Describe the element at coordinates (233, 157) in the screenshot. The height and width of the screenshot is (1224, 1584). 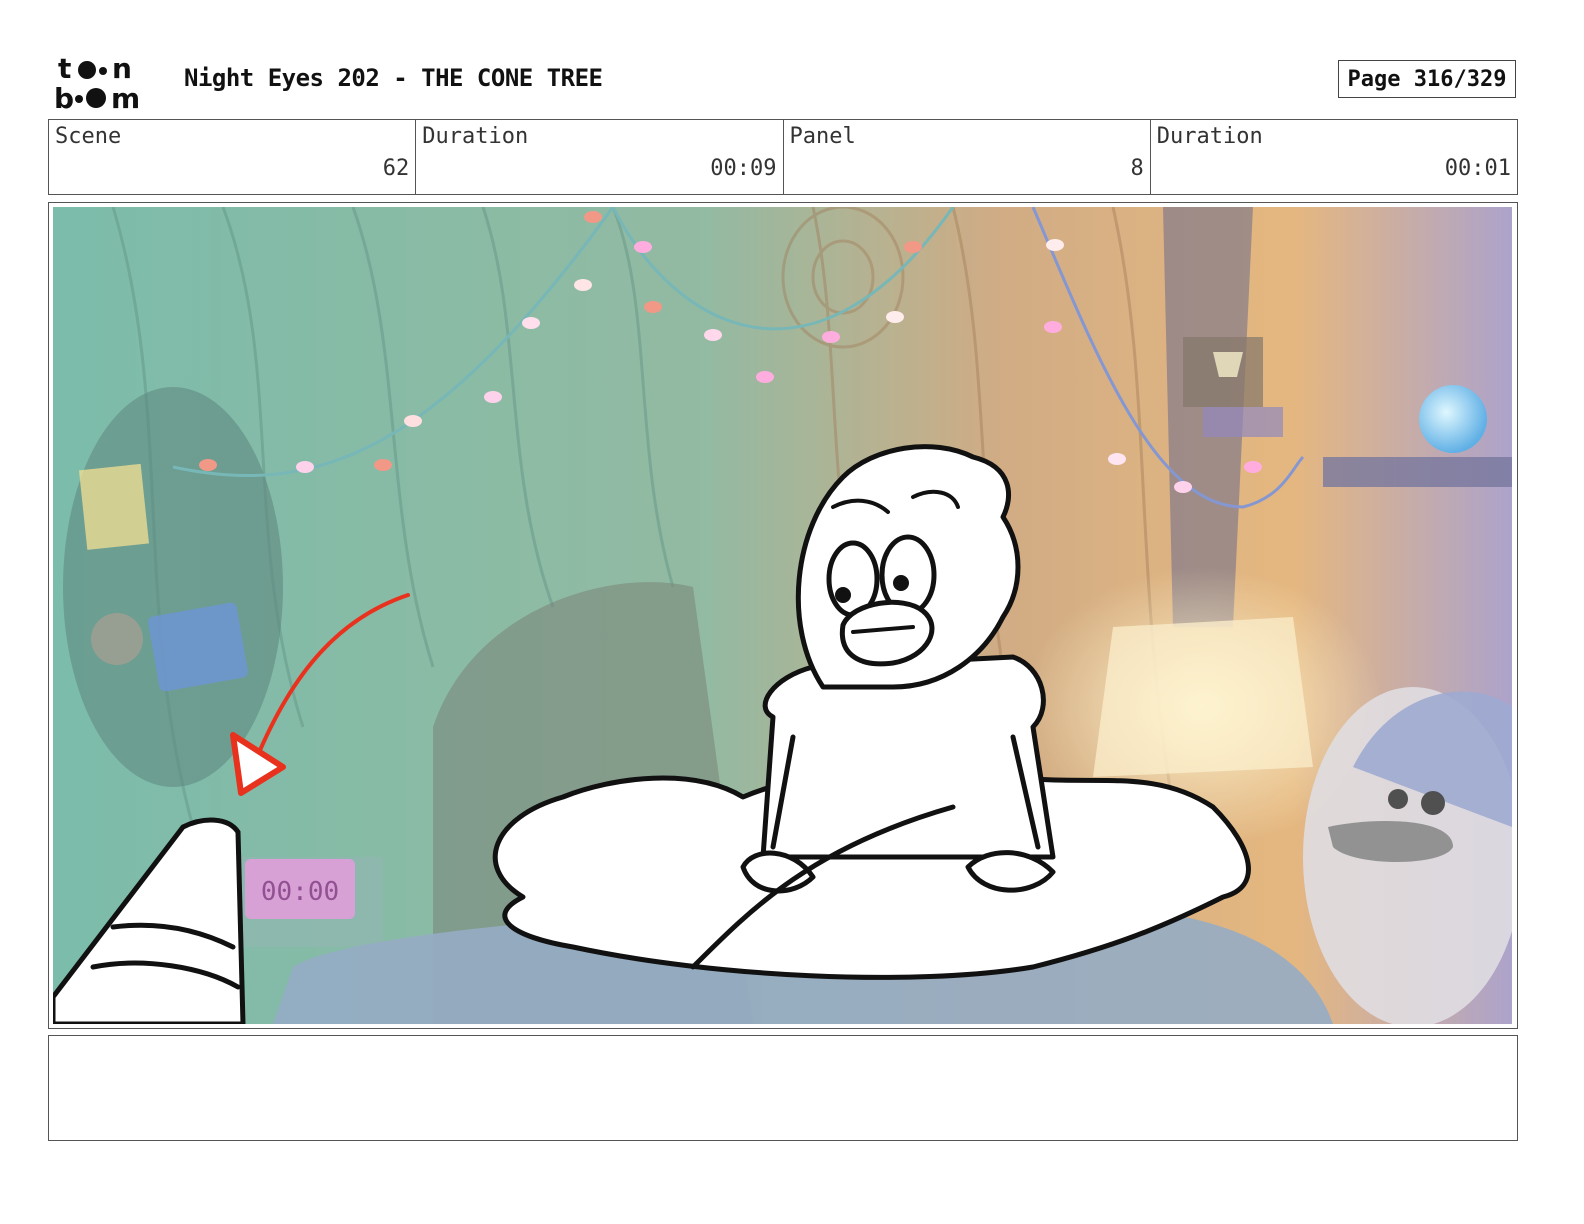
I see `scene-cell: Scene 62` at that location.